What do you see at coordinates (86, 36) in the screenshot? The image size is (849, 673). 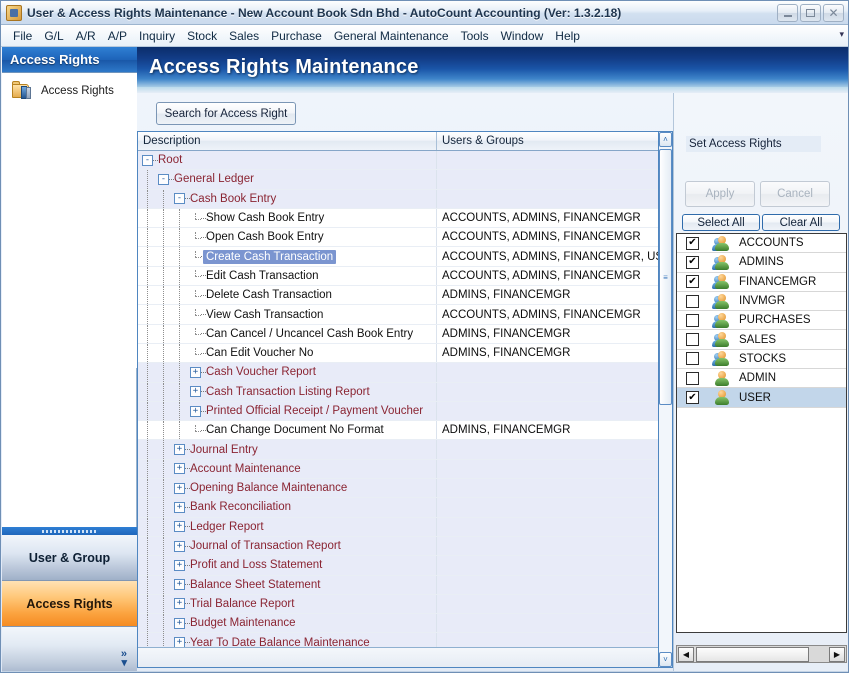 I see `menu-item-ar: A/R` at bounding box center [86, 36].